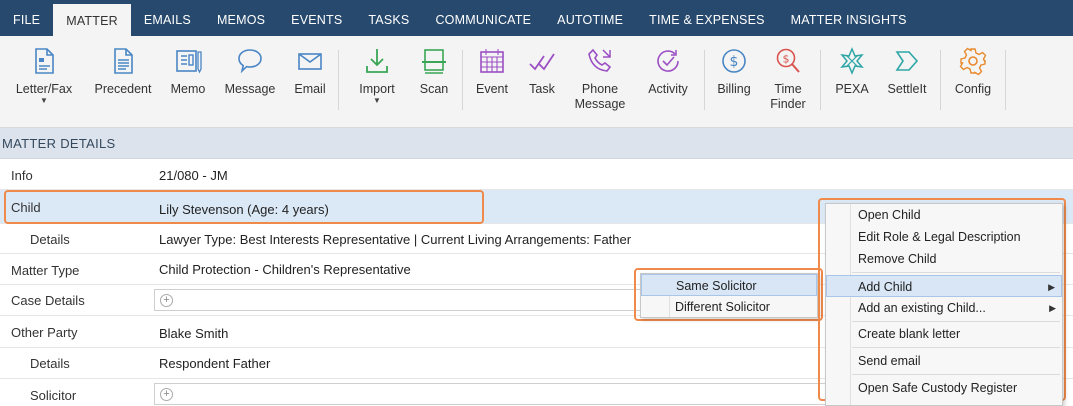 This screenshot has height=406, width=1073. I want to click on letter-fax-button: Letter/Fax ▼, so click(44, 75).